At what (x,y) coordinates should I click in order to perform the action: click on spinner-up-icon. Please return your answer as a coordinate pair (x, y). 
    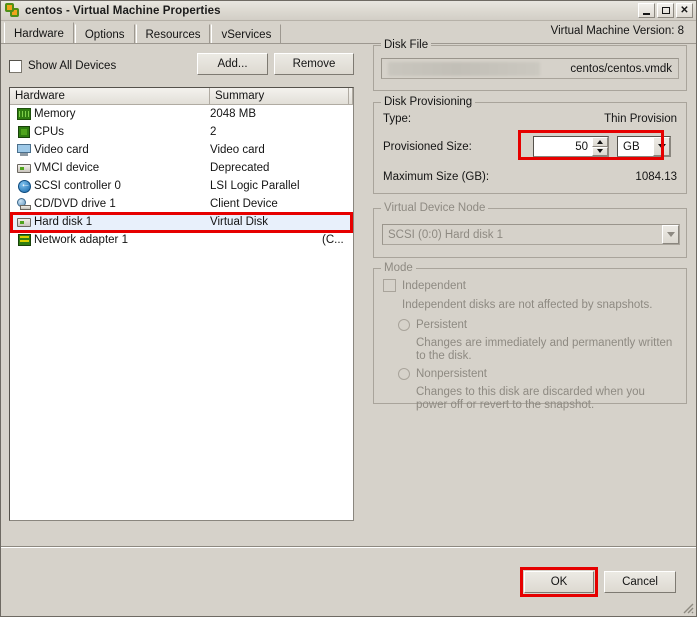
    Looking at the image, I should click on (600, 142).